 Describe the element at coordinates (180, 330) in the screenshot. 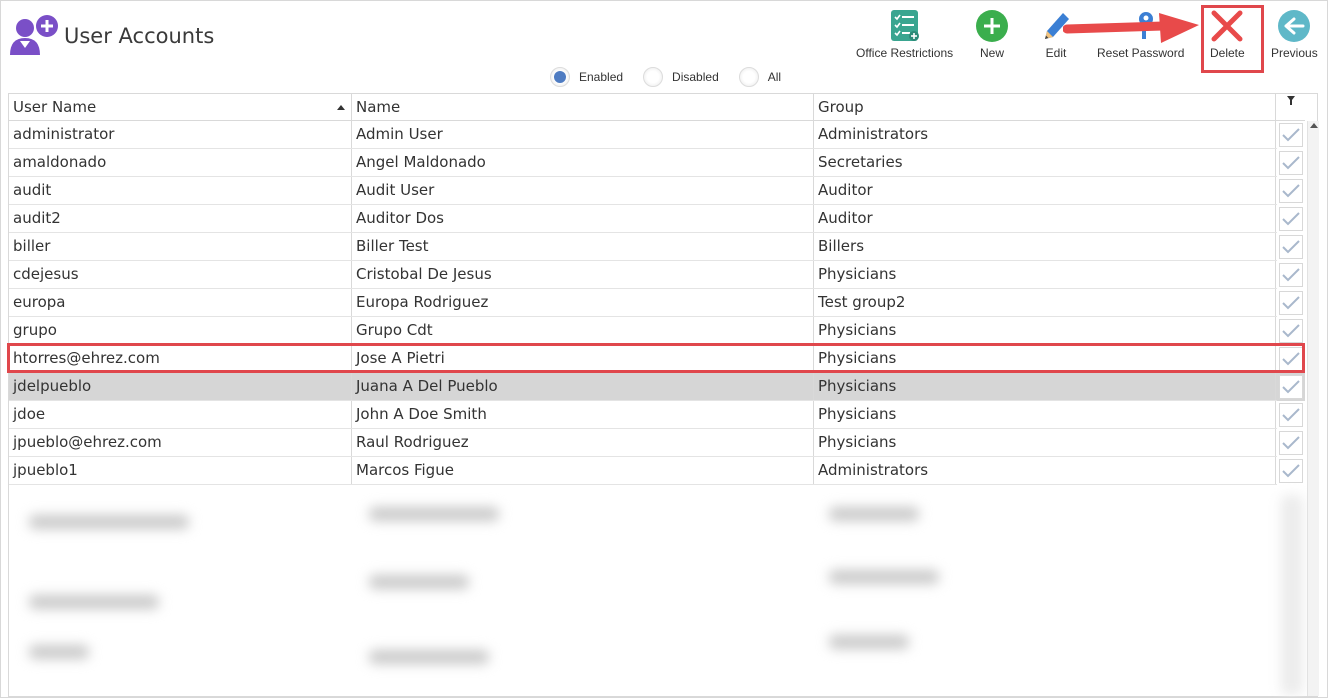

I see `username-cell: grupo` at that location.